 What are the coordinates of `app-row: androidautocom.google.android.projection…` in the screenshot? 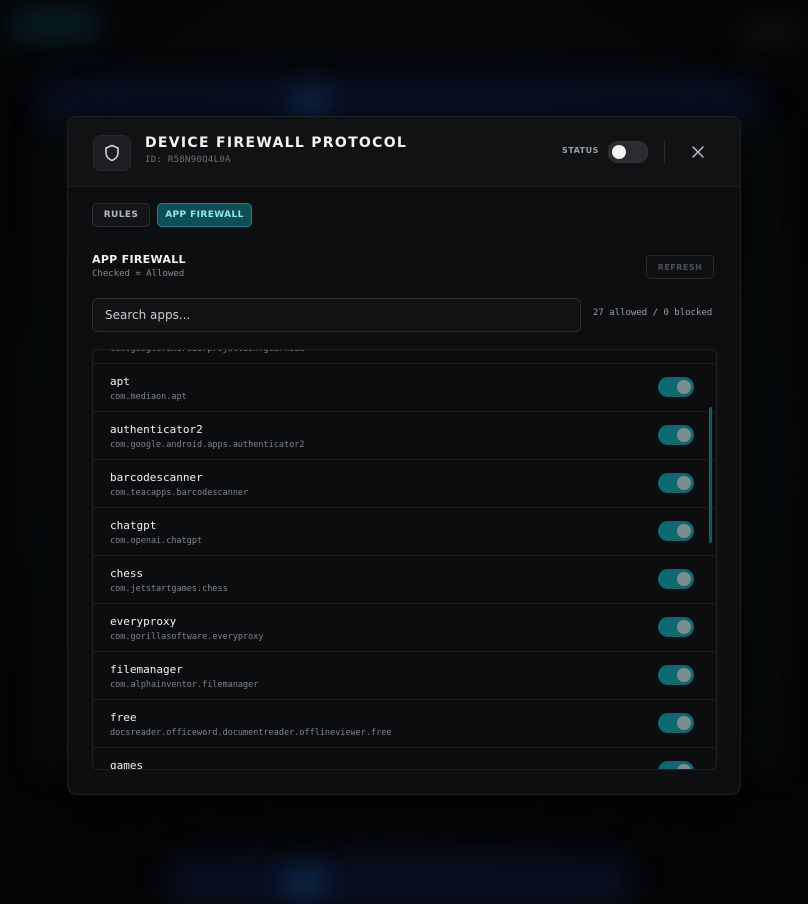 It's located at (404, 356).